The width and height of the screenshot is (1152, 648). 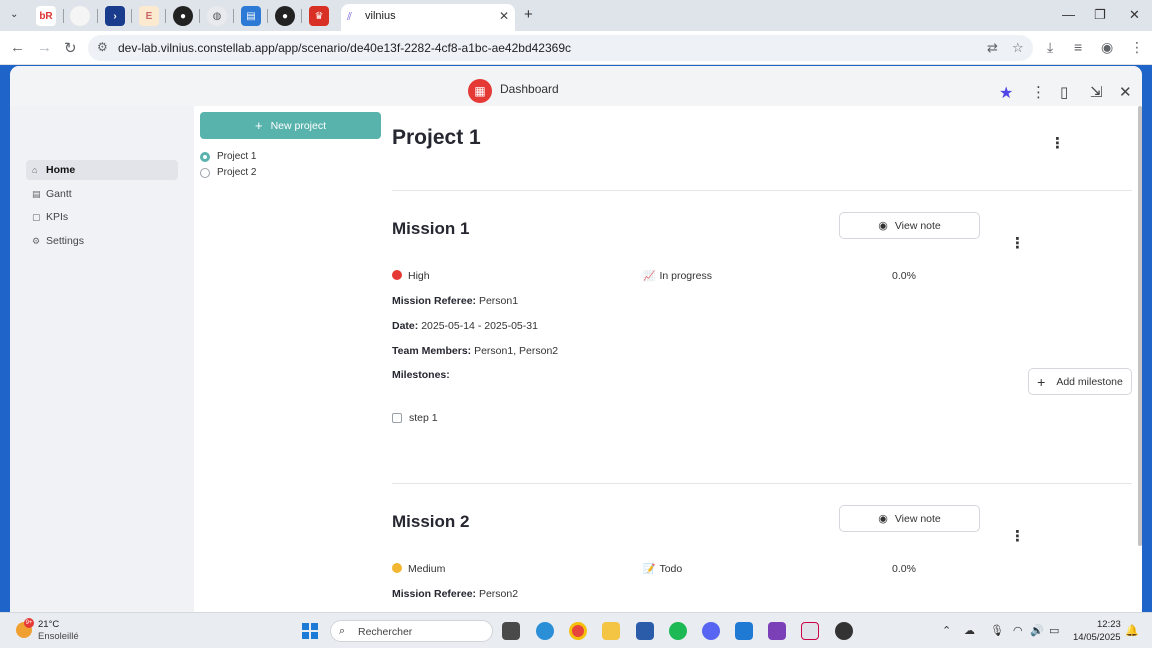 What do you see at coordinates (992, 48) in the screenshot?
I see `translate-icon: ⇄` at bounding box center [992, 48].